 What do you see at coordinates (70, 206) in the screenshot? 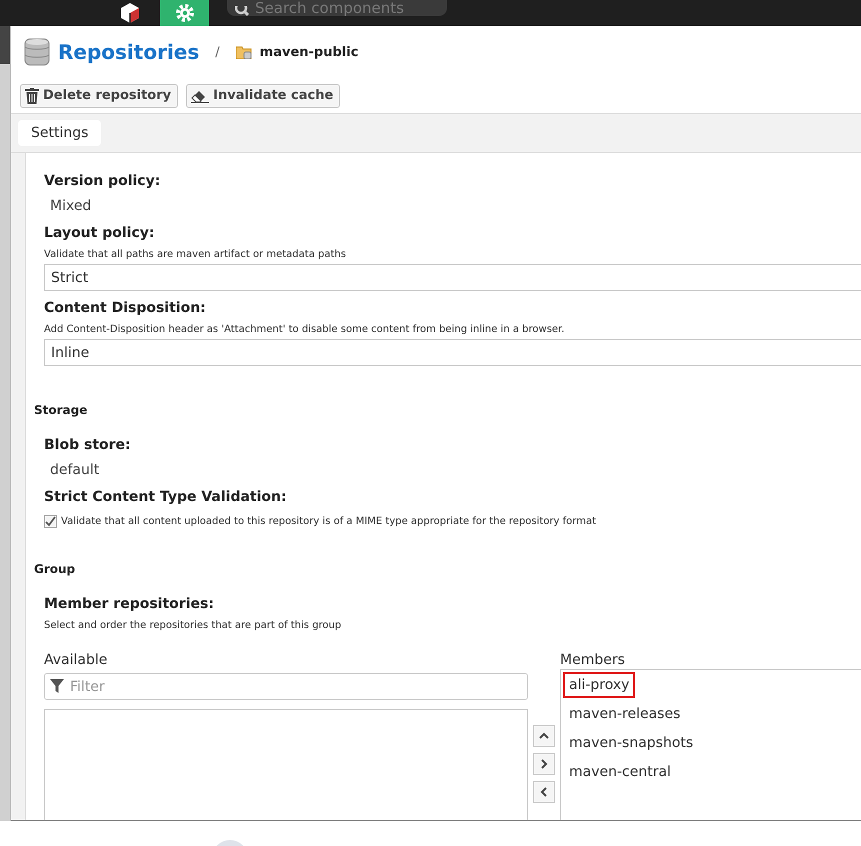
I see `field-value: Mixed` at bounding box center [70, 206].